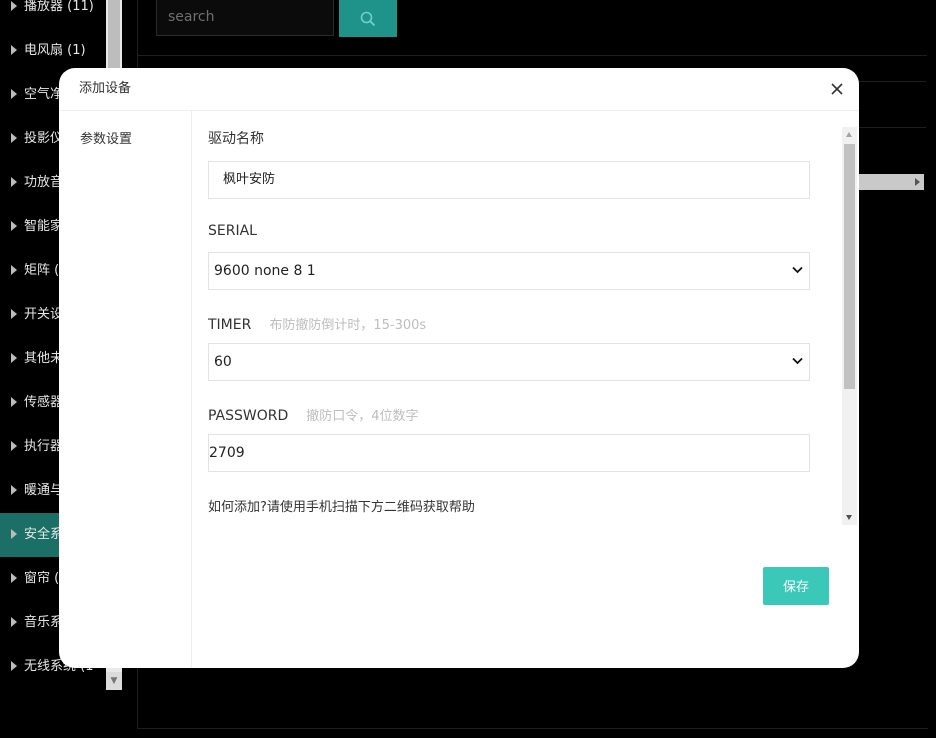 The image size is (936, 738). I want to click on sidebar-item-fan: 电风扇 (1), so click(53, 51).